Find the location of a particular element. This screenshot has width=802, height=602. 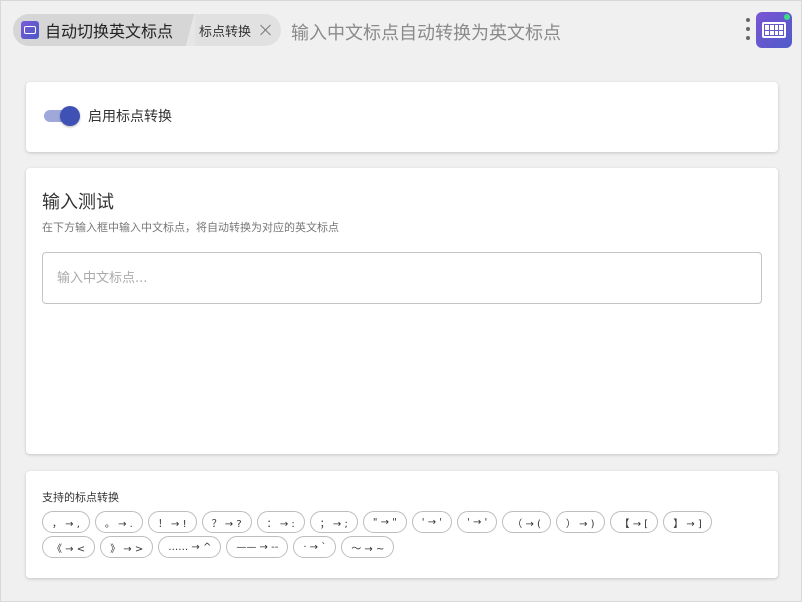

conversion-chip: 。 → . is located at coordinates (118, 522).